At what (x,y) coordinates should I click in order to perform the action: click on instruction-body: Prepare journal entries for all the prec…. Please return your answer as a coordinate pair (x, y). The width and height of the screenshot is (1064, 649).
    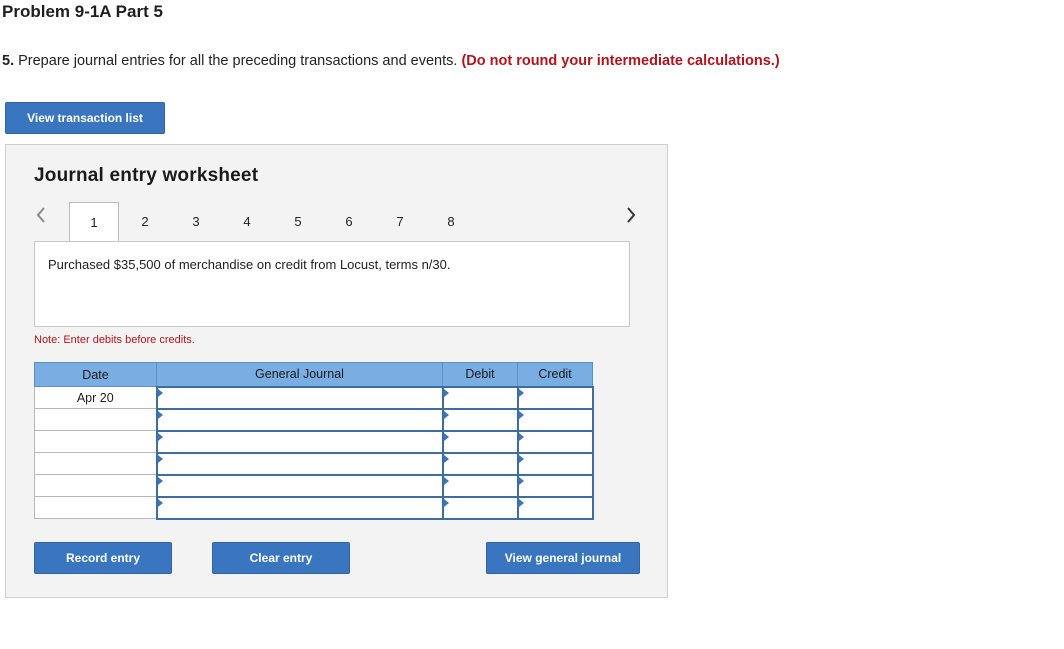
    Looking at the image, I should click on (238, 61).